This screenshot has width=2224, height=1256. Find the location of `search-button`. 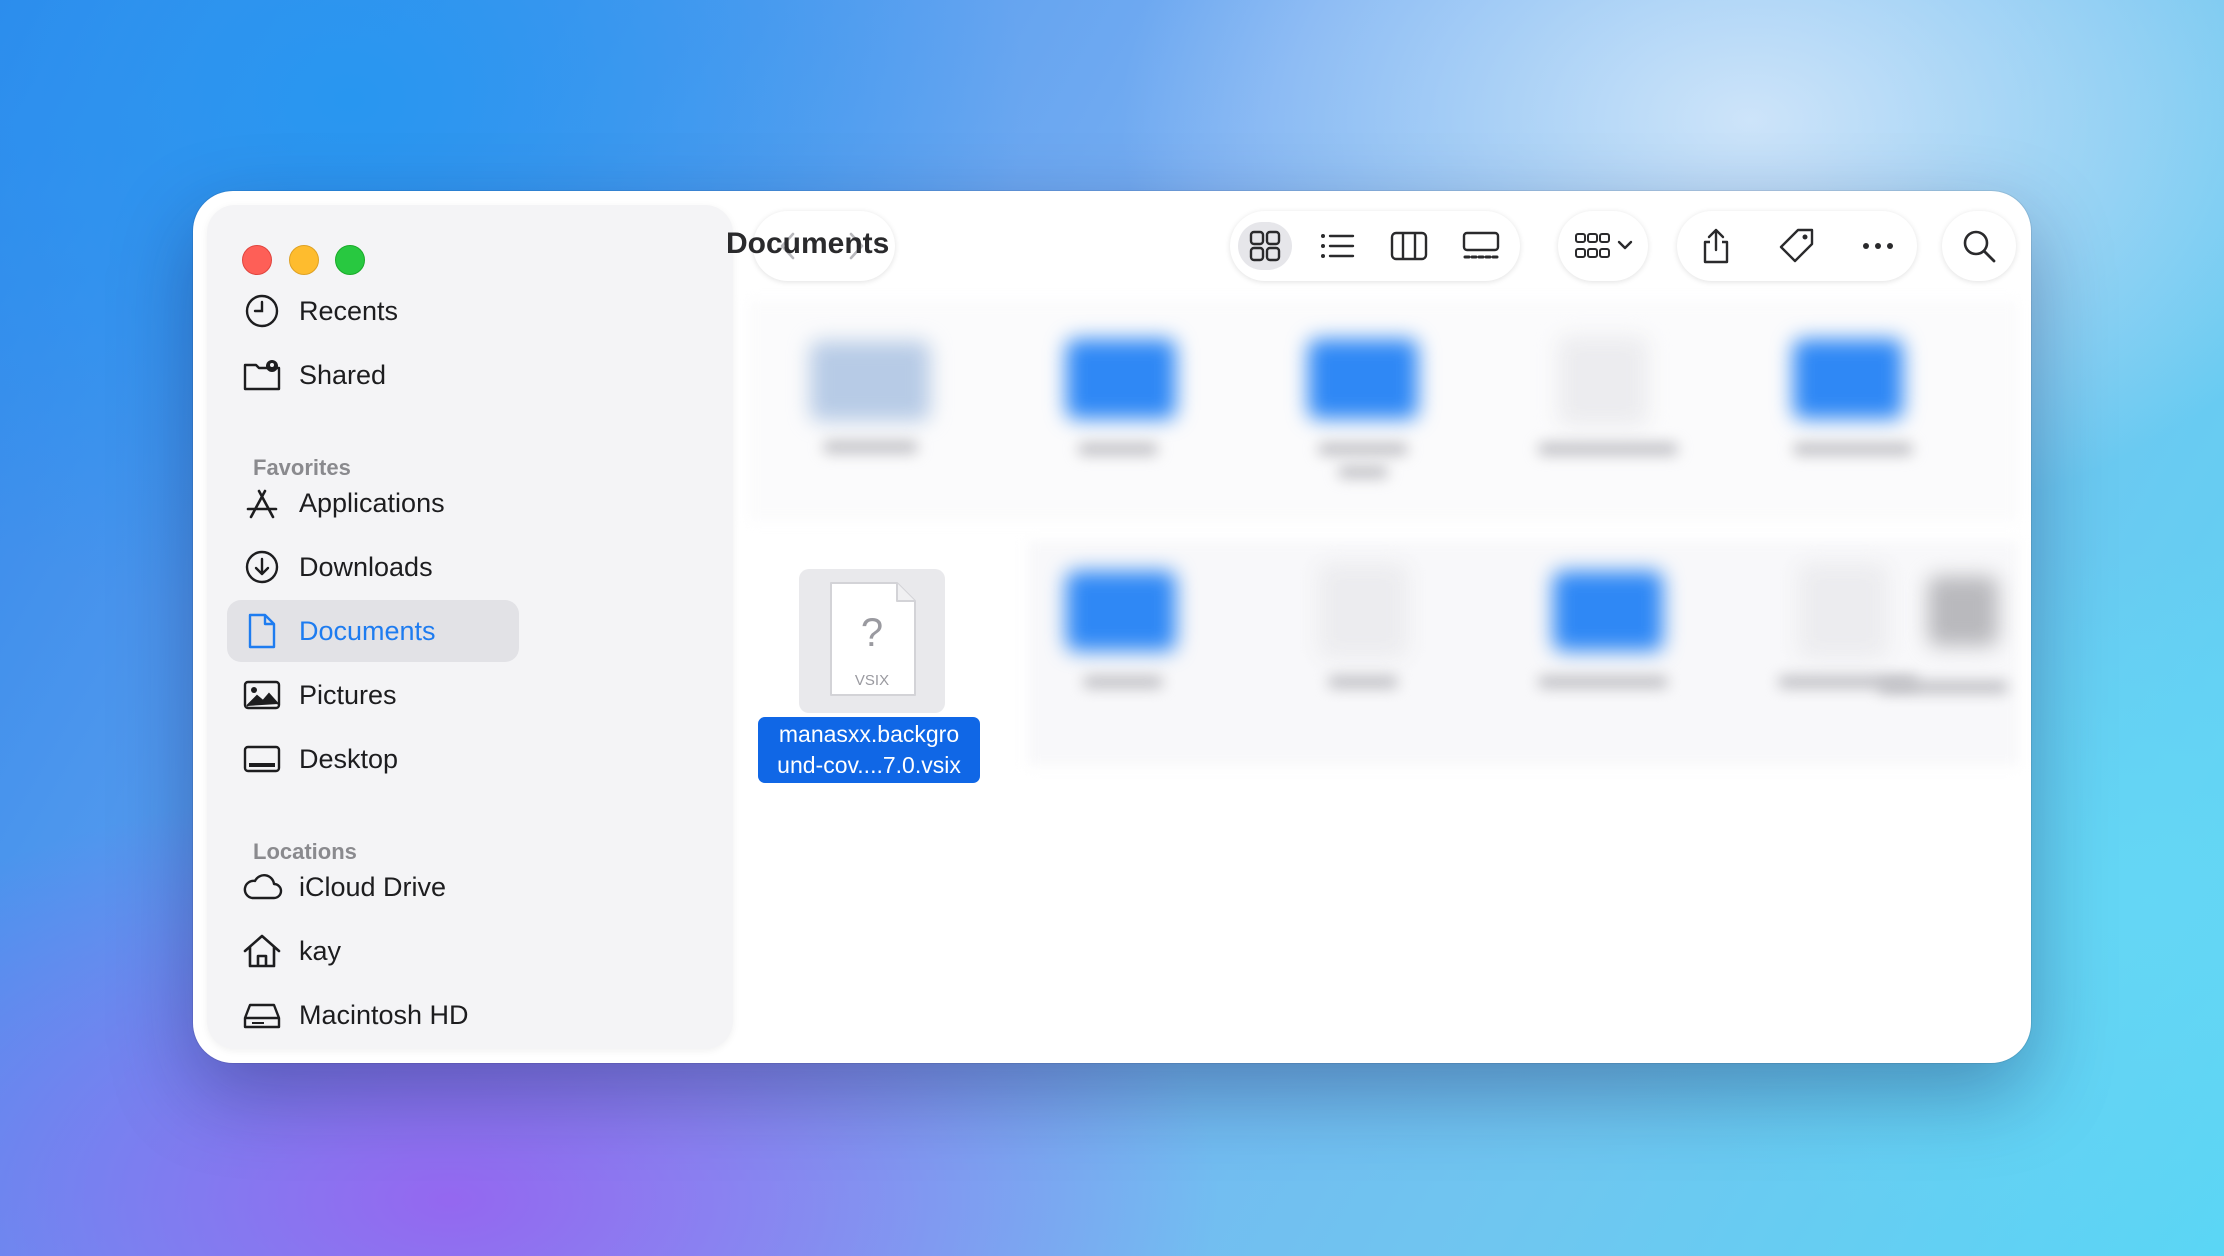

search-button is located at coordinates (1979, 246).